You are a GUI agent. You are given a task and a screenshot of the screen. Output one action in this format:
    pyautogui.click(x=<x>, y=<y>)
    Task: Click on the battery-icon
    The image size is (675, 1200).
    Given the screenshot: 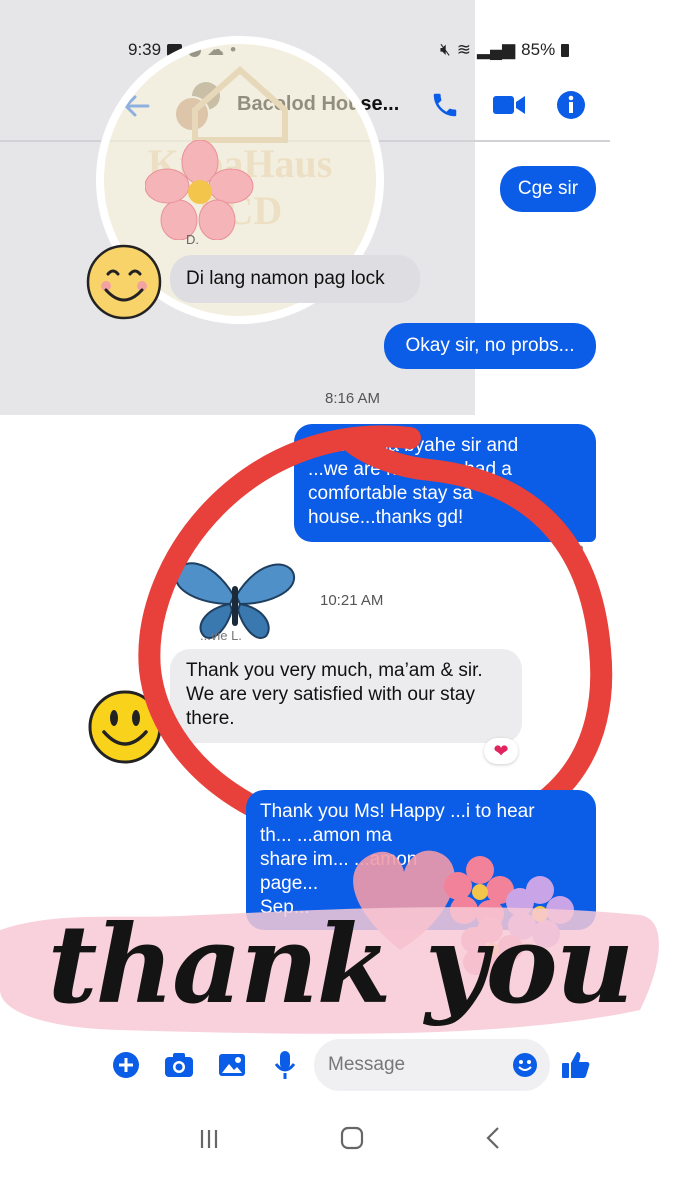 What is the action you would take?
    pyautogui.click(x=565, y=50)
    